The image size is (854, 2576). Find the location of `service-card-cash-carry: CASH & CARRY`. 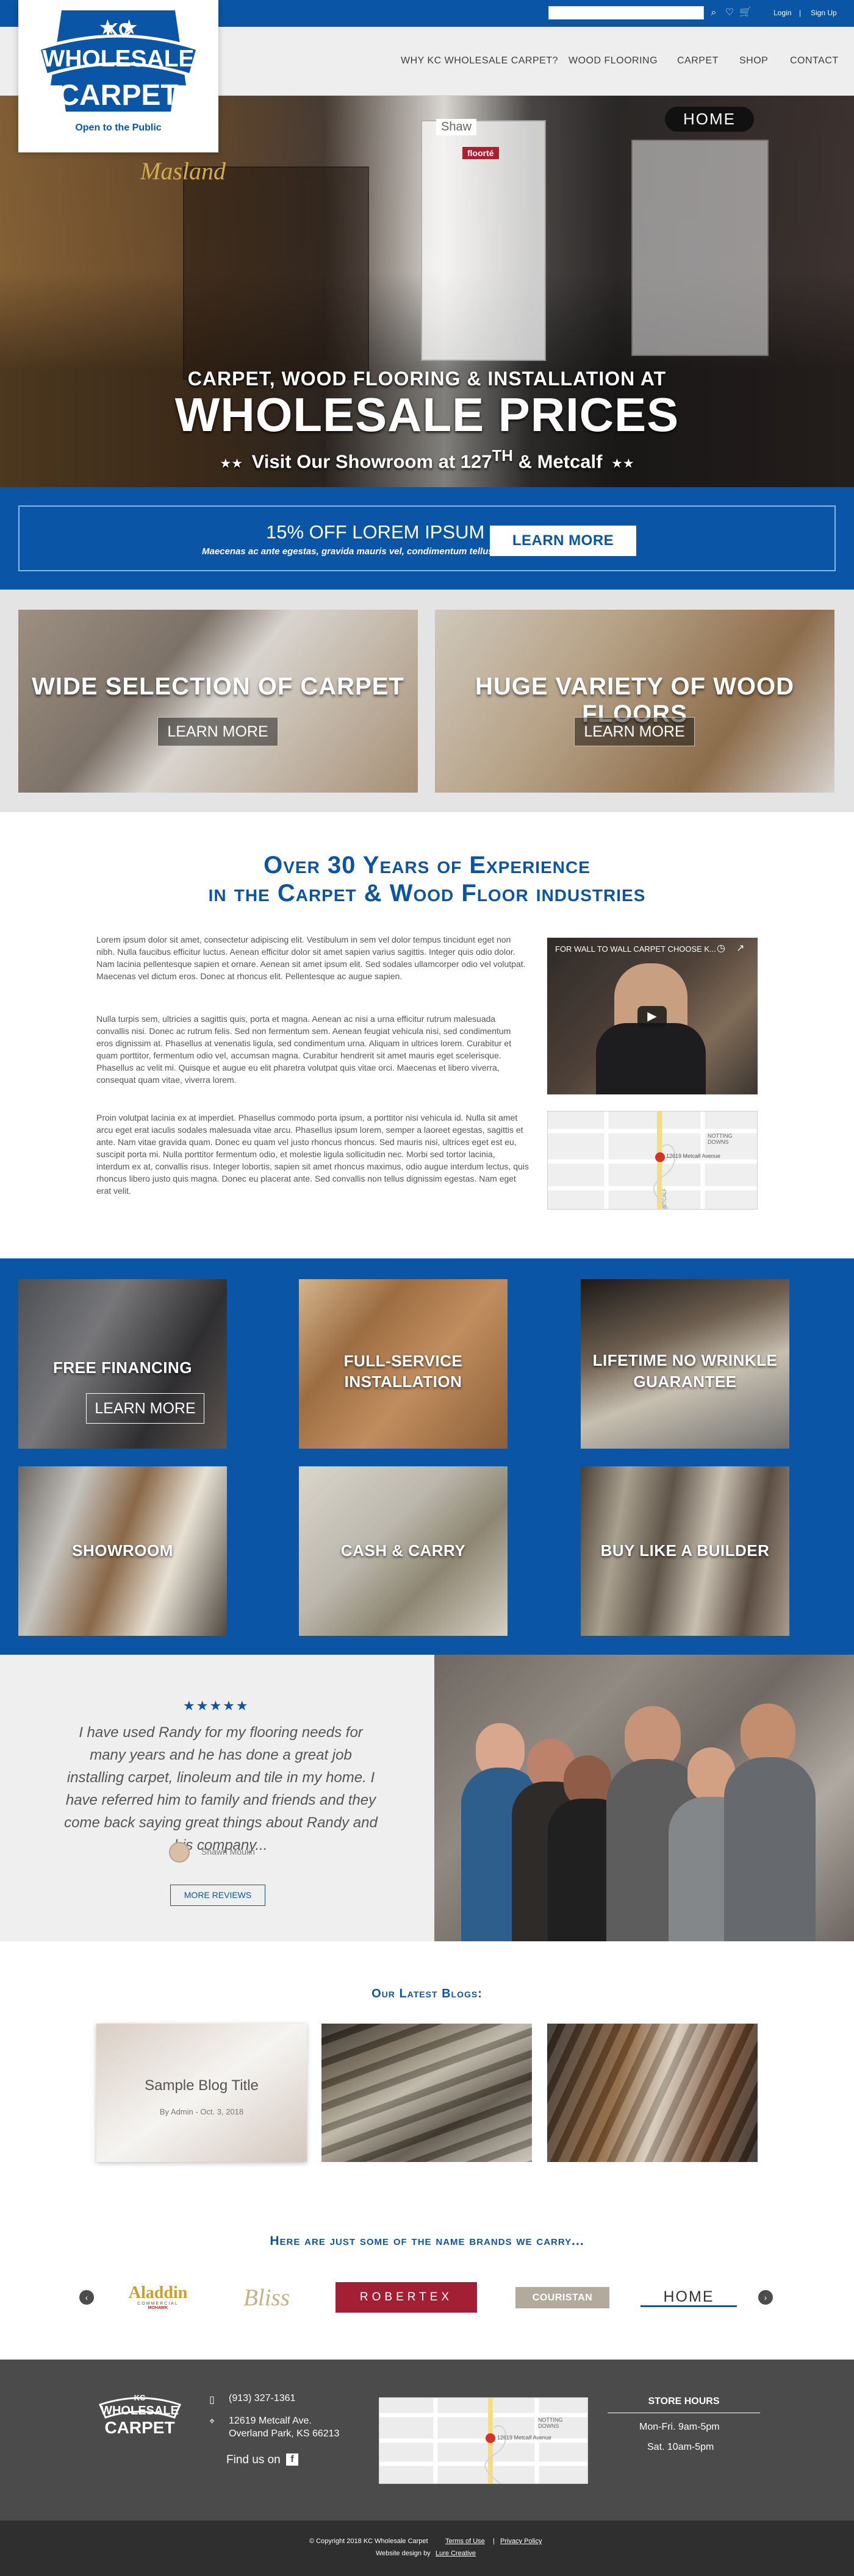

service-card-cash-carry: CASH & CARRY is located at coordinates (404, 1551).